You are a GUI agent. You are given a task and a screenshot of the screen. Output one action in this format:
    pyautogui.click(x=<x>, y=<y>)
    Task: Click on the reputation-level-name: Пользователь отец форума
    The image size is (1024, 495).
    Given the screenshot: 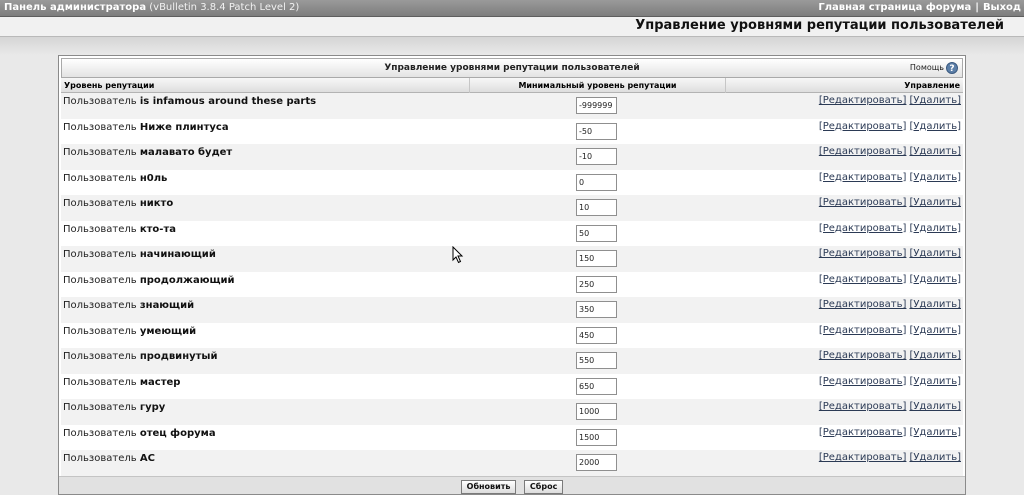 What is the action you would take?
    pyautogui.click(x=139, y=433)
    